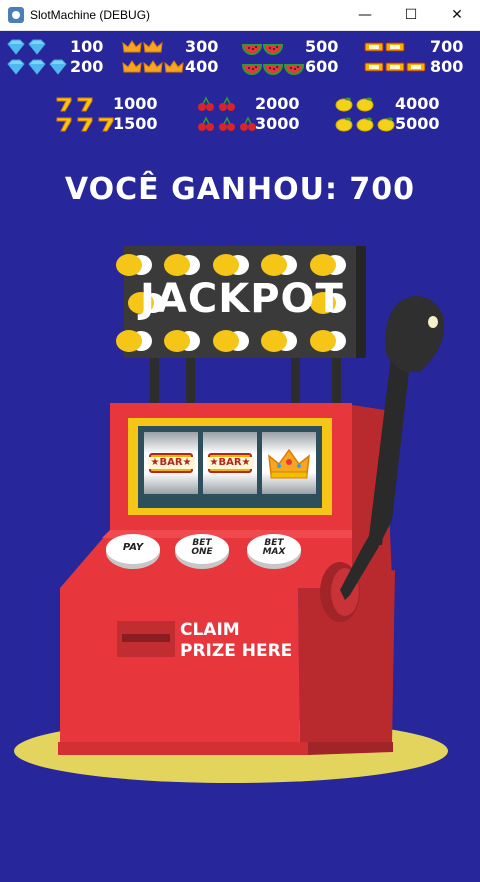 The height and width of the screenshot is (882, 480). What do you see at coordinates (133, 548) in the screenshot?
I see `pay-button-label: PAY` at bounding box center [133, 548].